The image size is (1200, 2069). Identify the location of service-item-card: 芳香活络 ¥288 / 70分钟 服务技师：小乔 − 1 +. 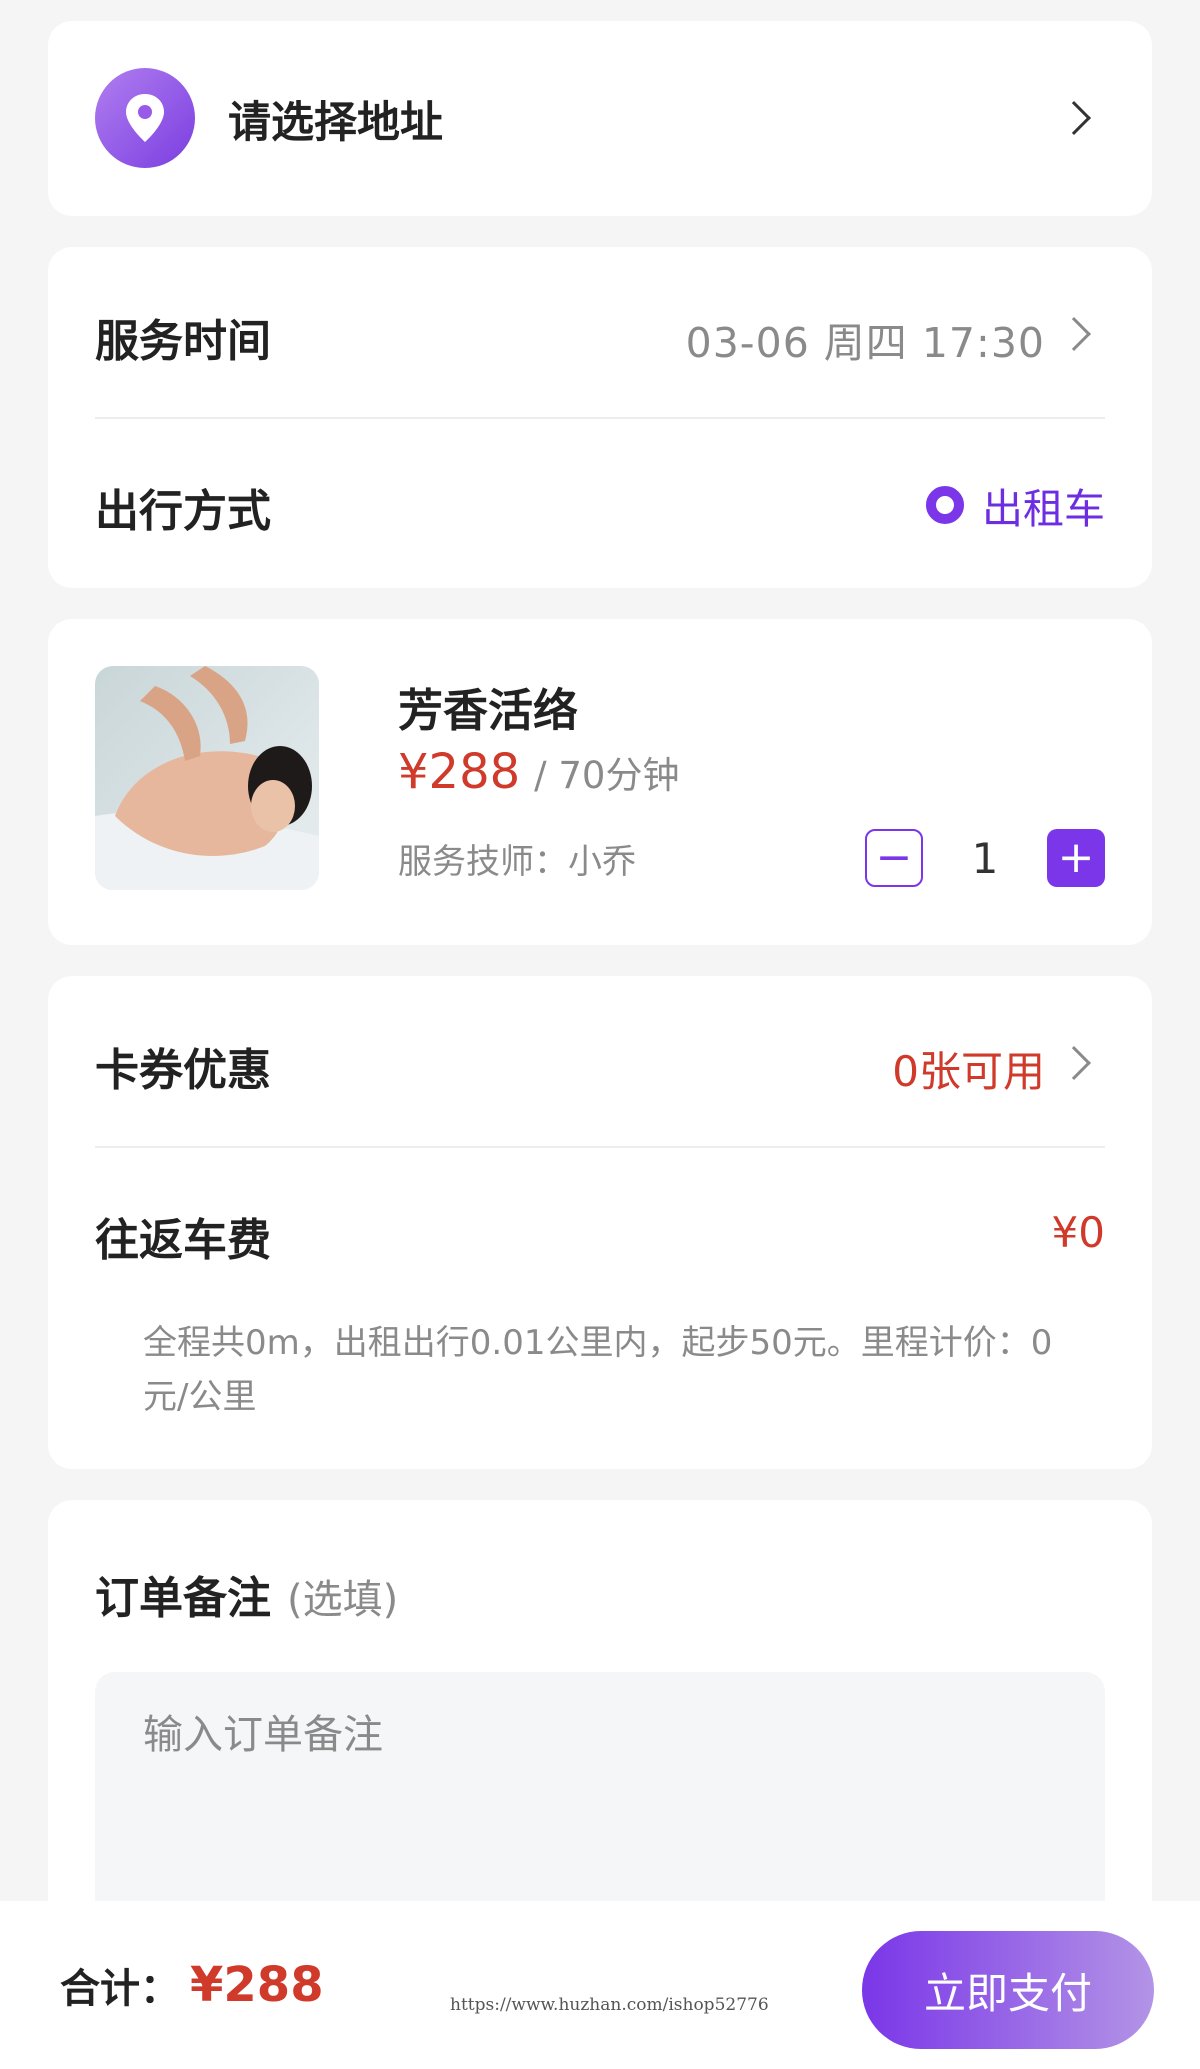
(600, 782).